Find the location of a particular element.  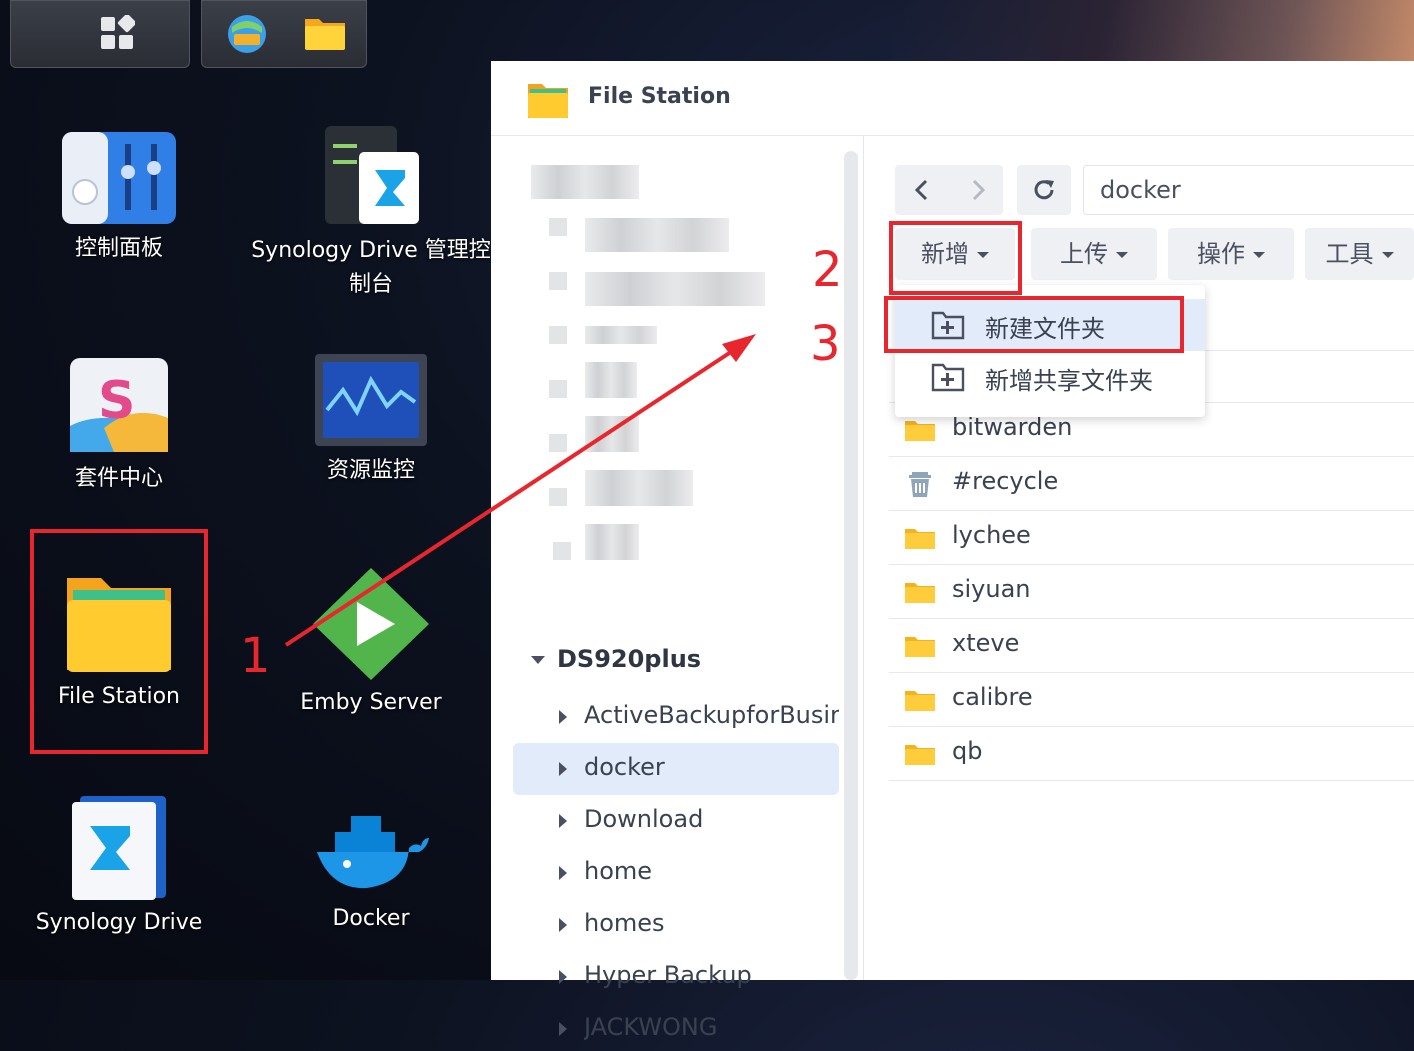

tree-item-jackwong: JACKWONG is located at coordinates (676, 1027).